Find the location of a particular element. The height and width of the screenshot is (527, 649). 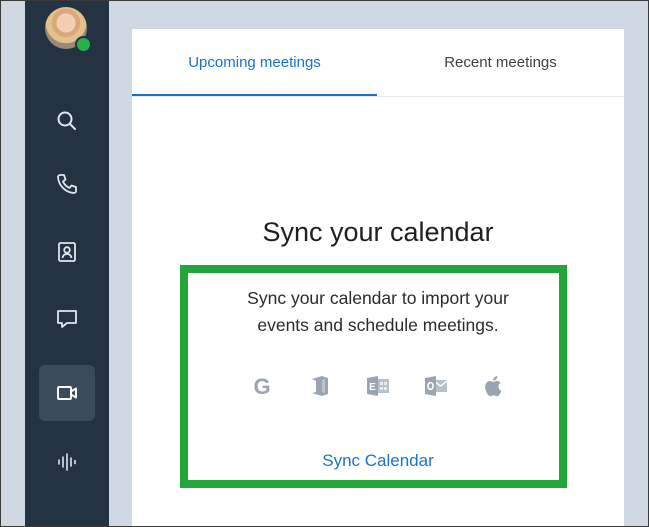

sidebar-item-calls is located at coordinates (67, 184).